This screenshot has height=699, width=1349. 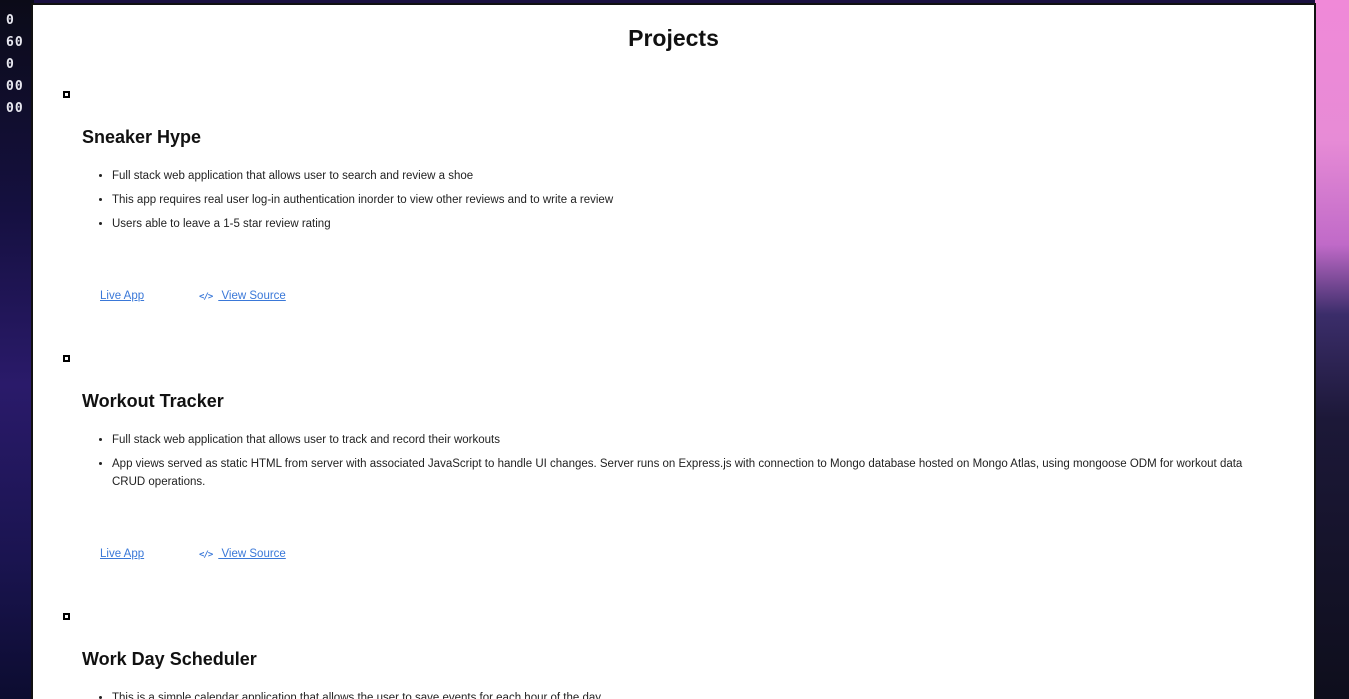 I want to click on project-title: Workout Tracker, so click(x=153, y=401).